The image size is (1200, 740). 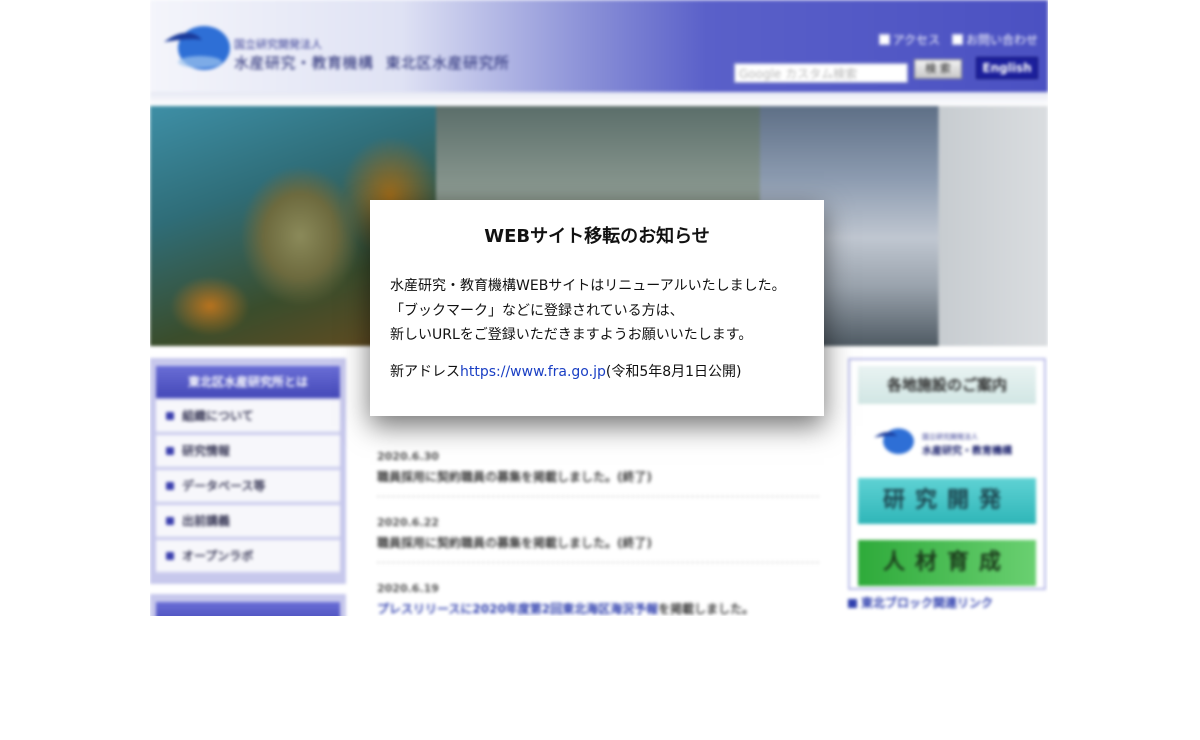 What do you see at coordinates (920, 602) in the screenshot?
I see `tohoku-links: 東北ブロック関連リンク` at bounding box center [920, 602].